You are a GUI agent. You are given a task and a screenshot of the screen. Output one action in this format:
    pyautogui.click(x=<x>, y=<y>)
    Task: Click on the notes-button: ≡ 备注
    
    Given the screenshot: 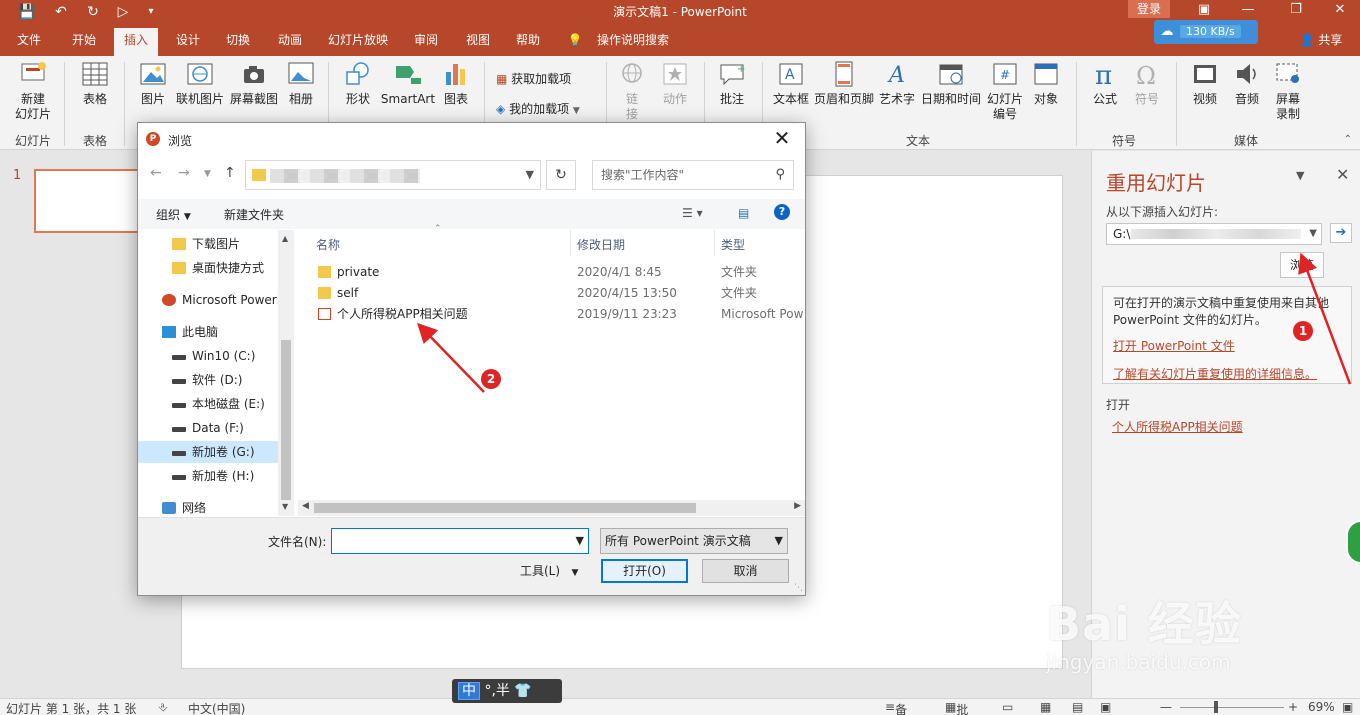 What is the action you would take?
    pyautogui.click(x=896, y=707)
    